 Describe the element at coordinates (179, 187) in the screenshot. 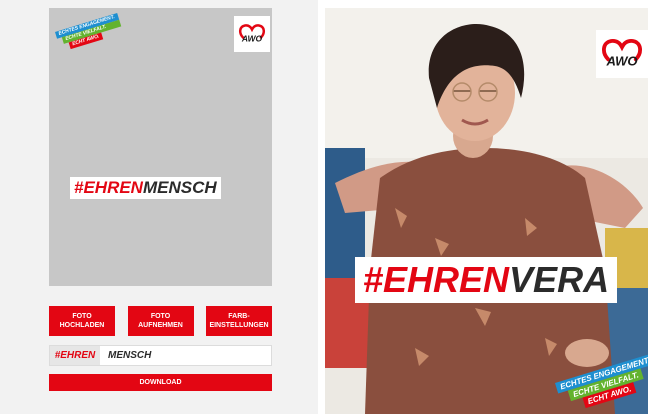

I see `hashtag-name: MENSCH` at that location.